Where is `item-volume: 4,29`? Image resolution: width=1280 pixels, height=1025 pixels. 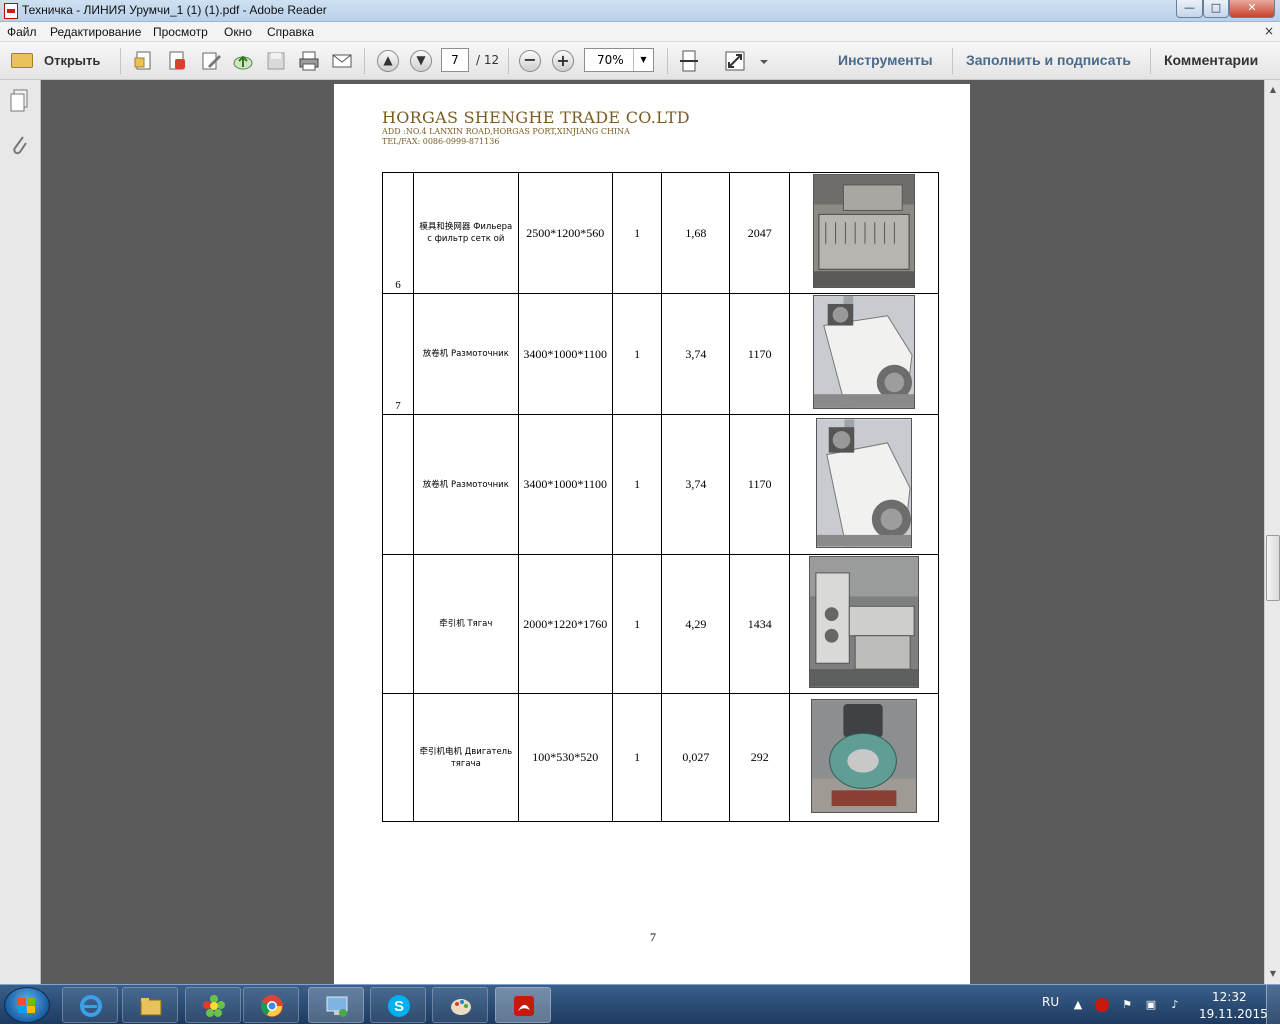
item-volume: 4,29 is located at coordinates (696, 624).